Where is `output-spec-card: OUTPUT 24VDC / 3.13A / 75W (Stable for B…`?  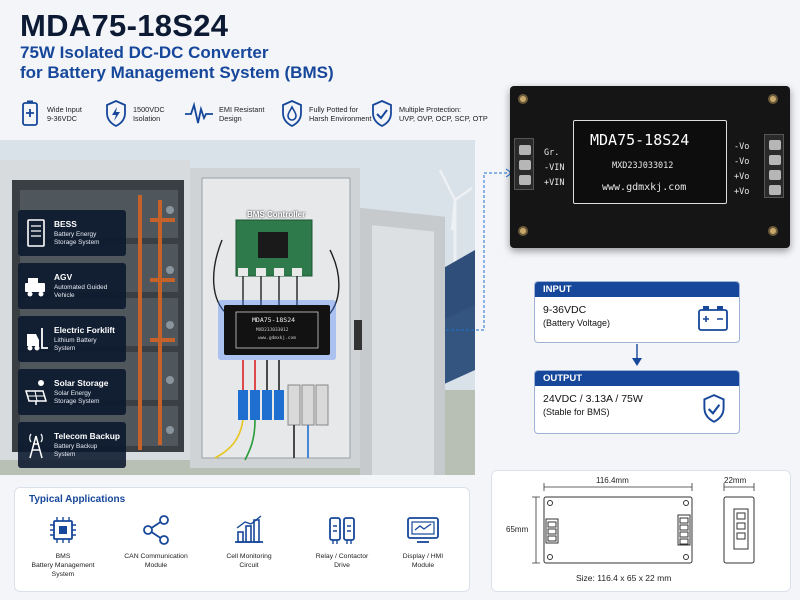 output-spec-card: OUTPUT 24VDC / 3.13A / 75W (Stable for B… is located at coordinates (637, 402).